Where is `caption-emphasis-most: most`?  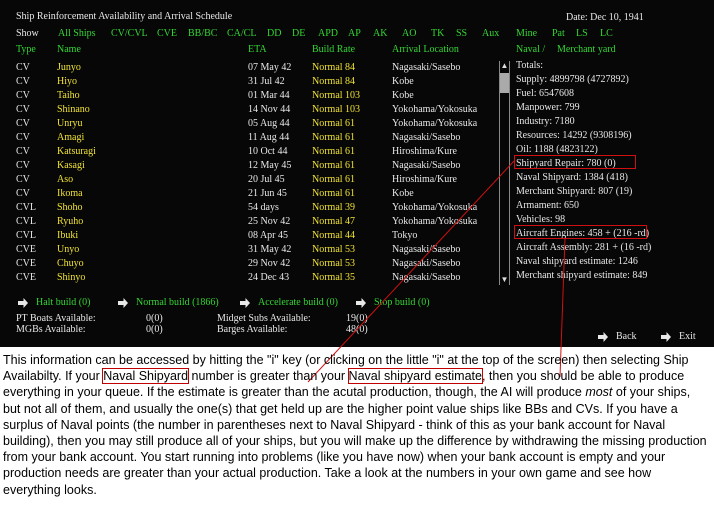
caption-emphasis-most: most is located at coordinates (599, 392).